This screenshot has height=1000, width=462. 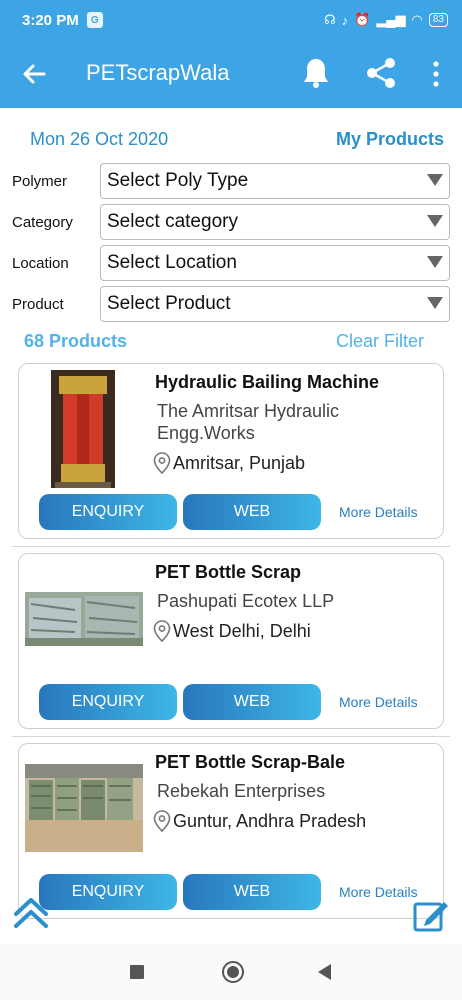 What do you see at coordinates (391, 19) in the screenshot?
I see `signal-icon: ▂▄▆` at bounding box center [391, 19].